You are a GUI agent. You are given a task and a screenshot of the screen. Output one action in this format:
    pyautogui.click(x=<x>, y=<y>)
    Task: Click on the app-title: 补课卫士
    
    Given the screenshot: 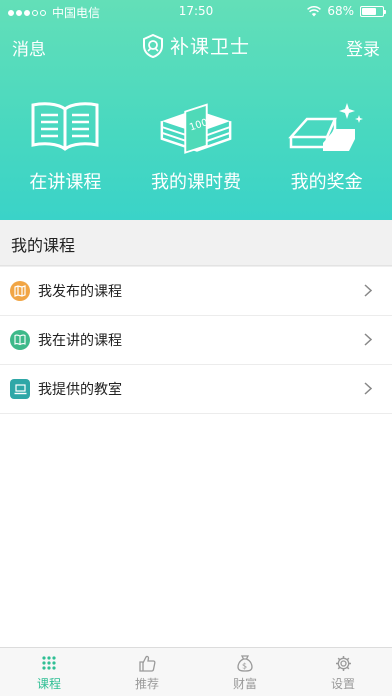 What is the action you would take?
    pyautogui.click(x=196, y=45)
    